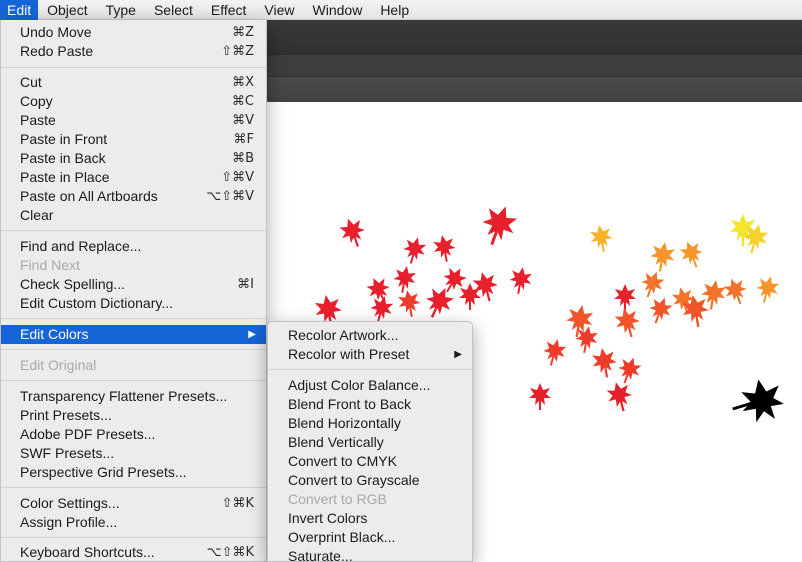 The image size is (802, 562). I want to click on menu-item-undo-move: Undo Move ⌘Z, so click(133, 32).